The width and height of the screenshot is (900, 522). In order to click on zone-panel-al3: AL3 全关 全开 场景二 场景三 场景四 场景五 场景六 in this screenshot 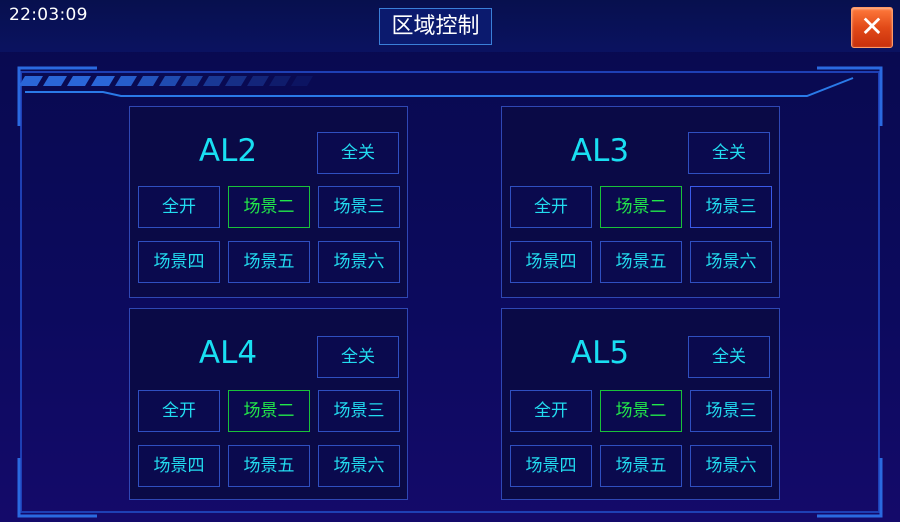, I will do `click(640, 202)`.